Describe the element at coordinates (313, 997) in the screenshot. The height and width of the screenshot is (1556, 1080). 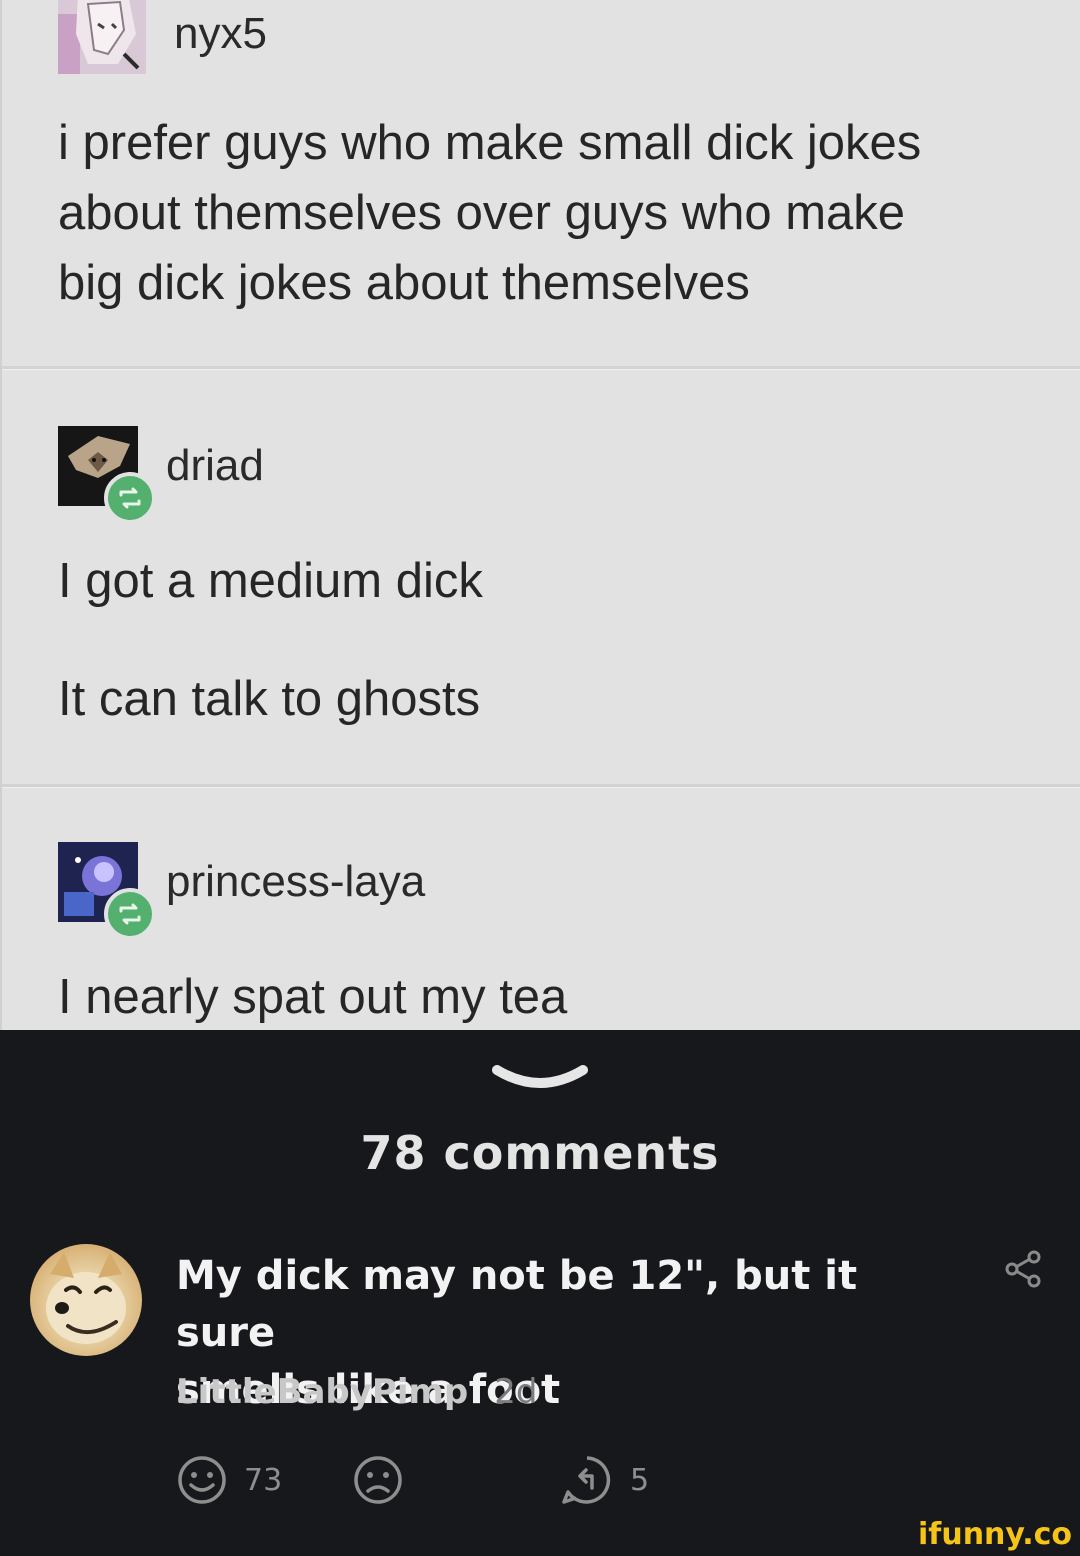
I see `post-line: I nearly spat out my tea` at that location.